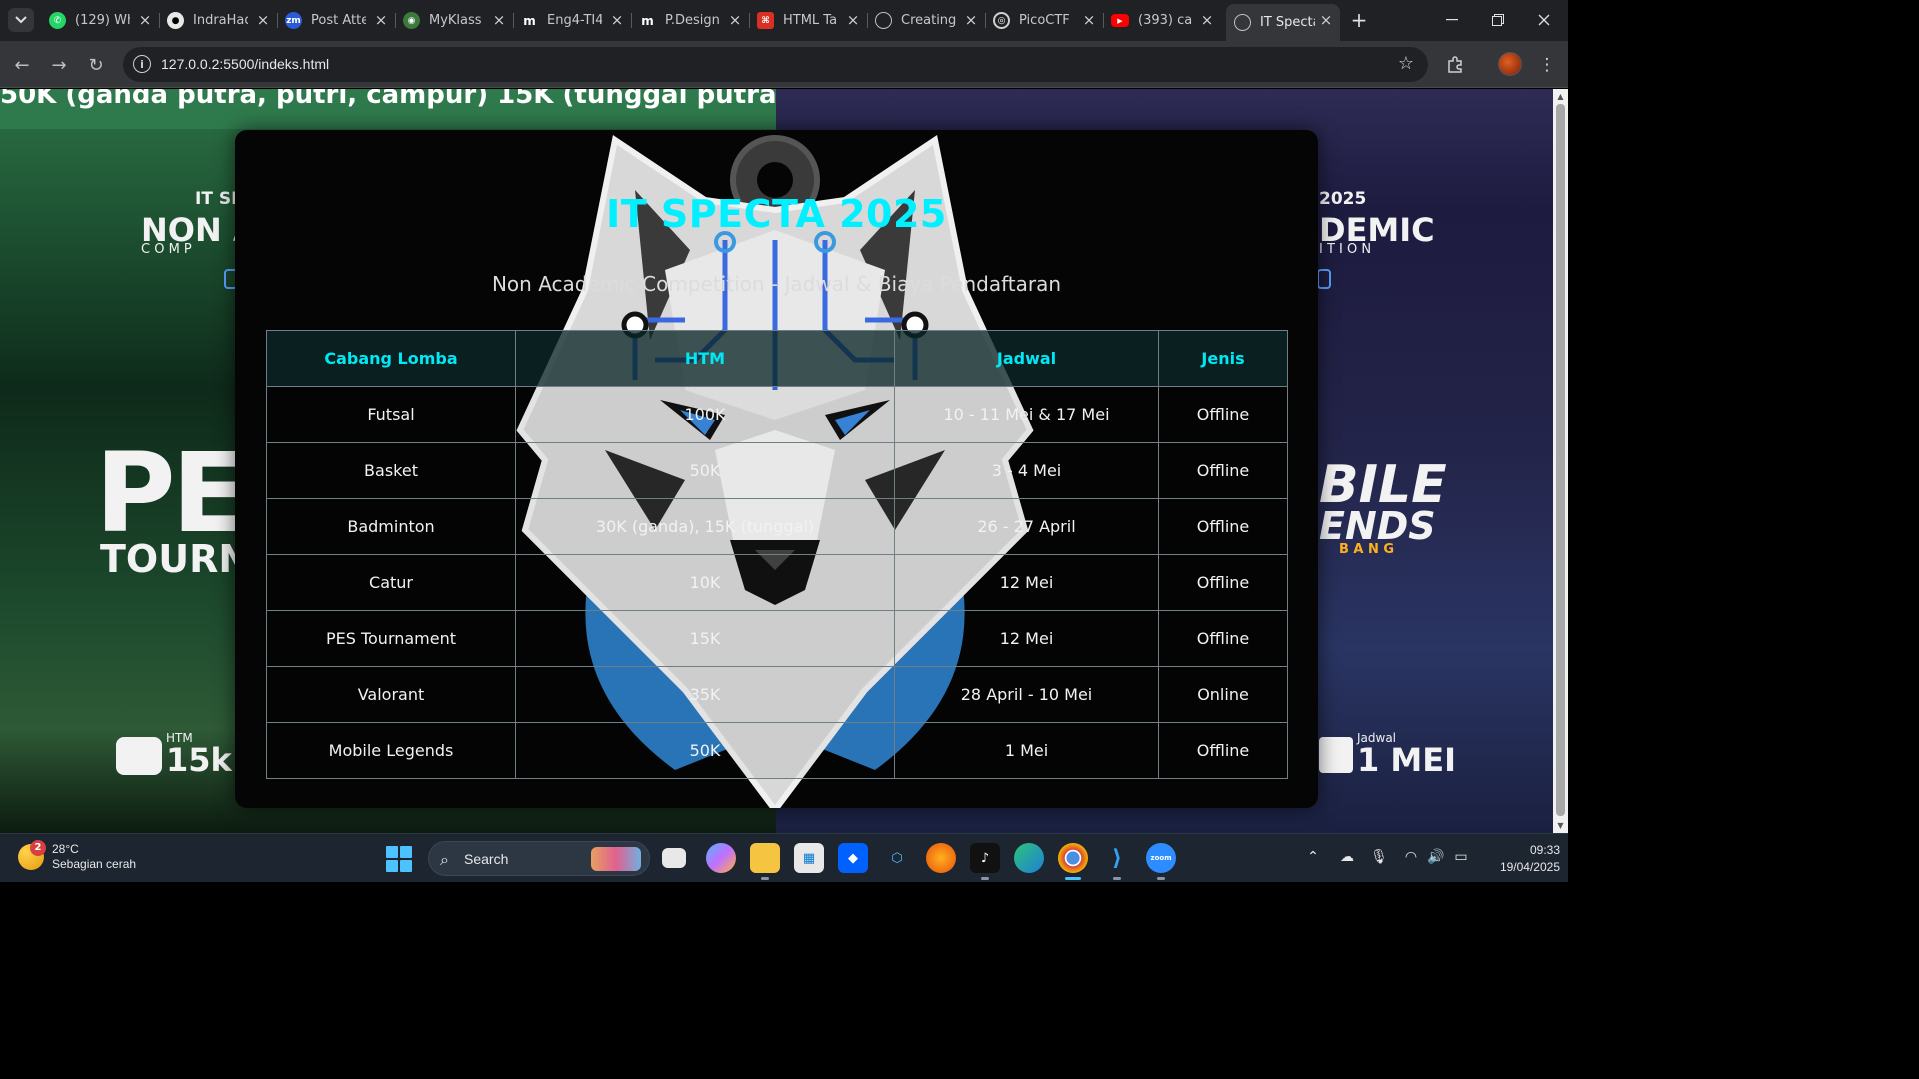  Describe the element at coordinates (1510, 64) in the screenshot. I see `profile-avatar` at that location.